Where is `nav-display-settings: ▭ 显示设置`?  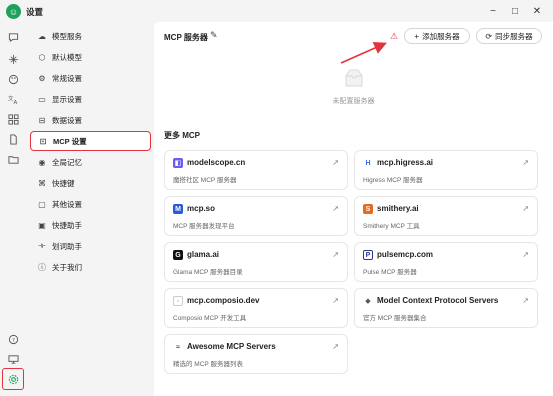
nav-display-settings: ▭ 显示设置 is located at coordinates (90, 99).